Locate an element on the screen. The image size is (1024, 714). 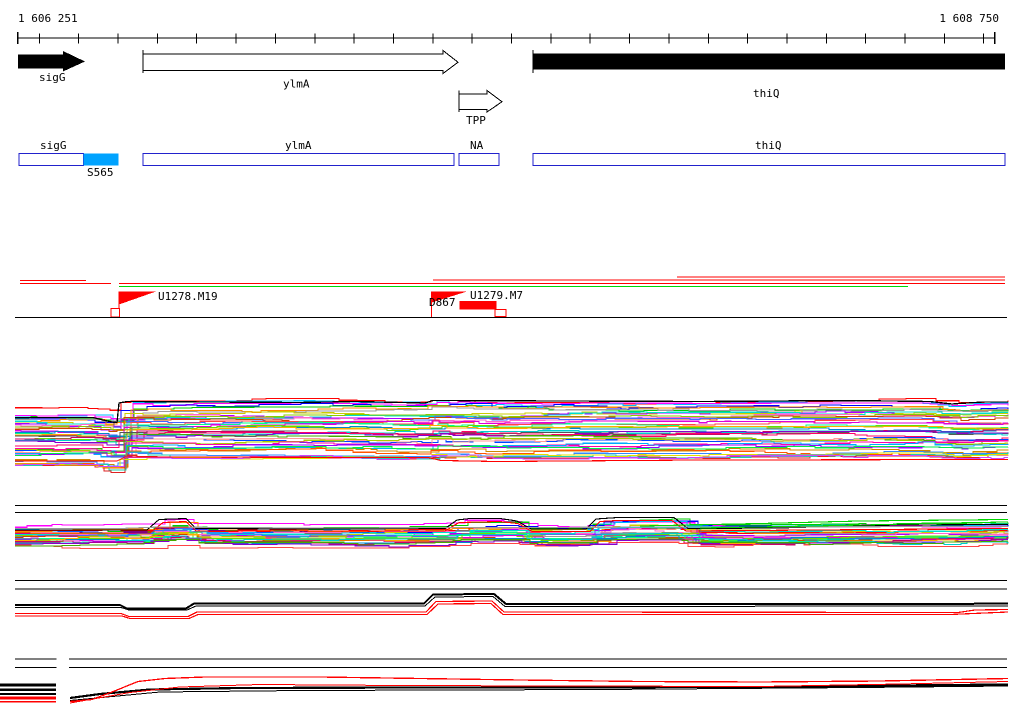
feature-label-U1278.M19: U1278.M19 is located at coordinates (188, 296).